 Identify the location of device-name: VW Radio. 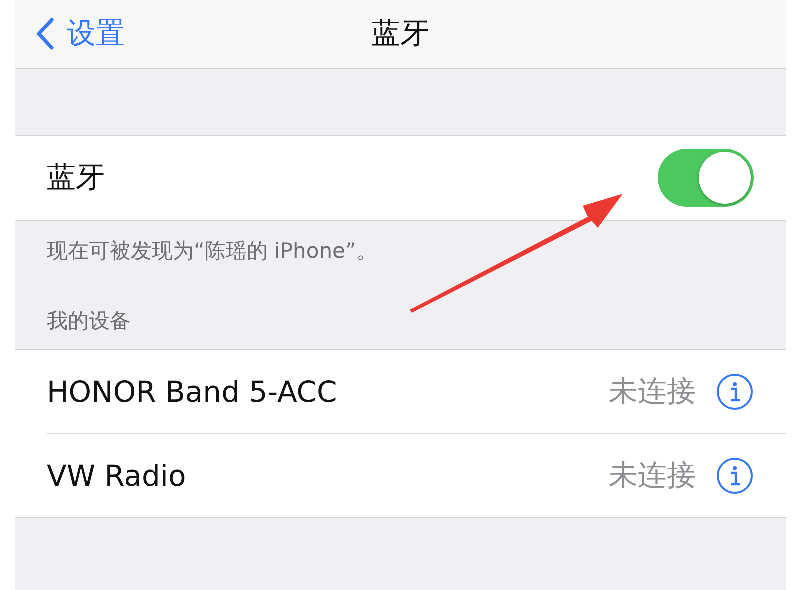
(328, 475).